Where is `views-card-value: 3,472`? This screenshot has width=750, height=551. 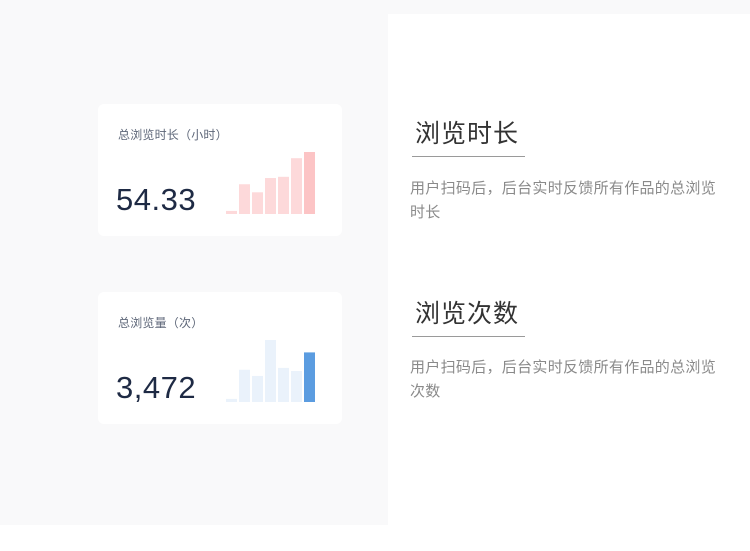
views-card-value: 3,472 is located at coordinates (156, 387).